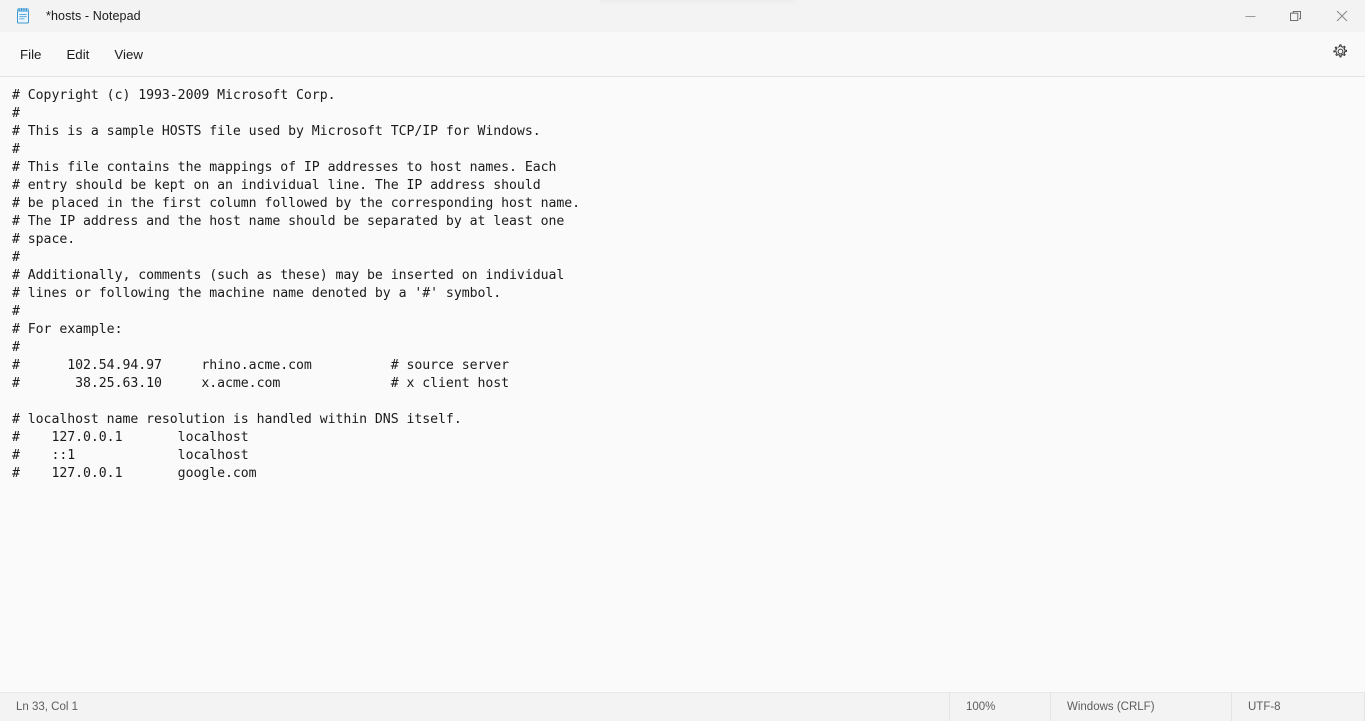 The image size is (1365, 721). I want to click on line-ending-status: Windows (CRLF), so click(1140, 707).